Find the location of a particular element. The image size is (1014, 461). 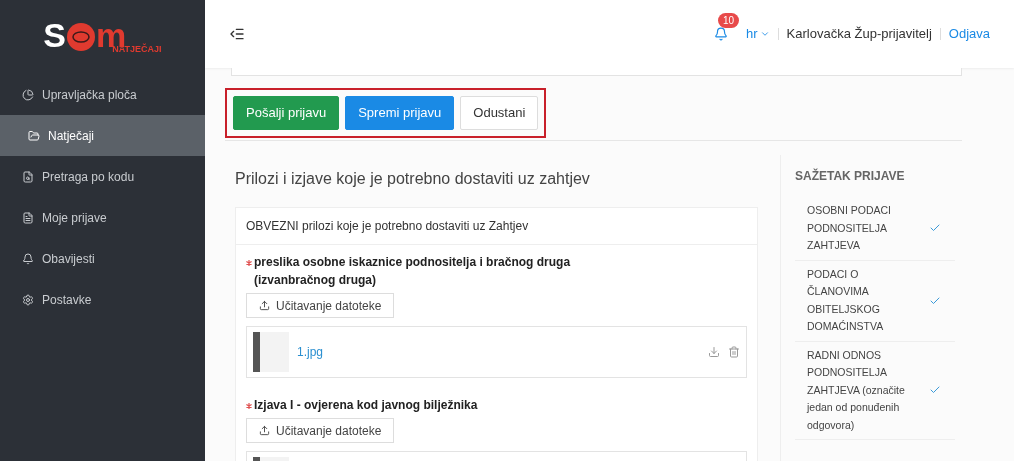

language-selector: hr is located at coordinates (758, 34).